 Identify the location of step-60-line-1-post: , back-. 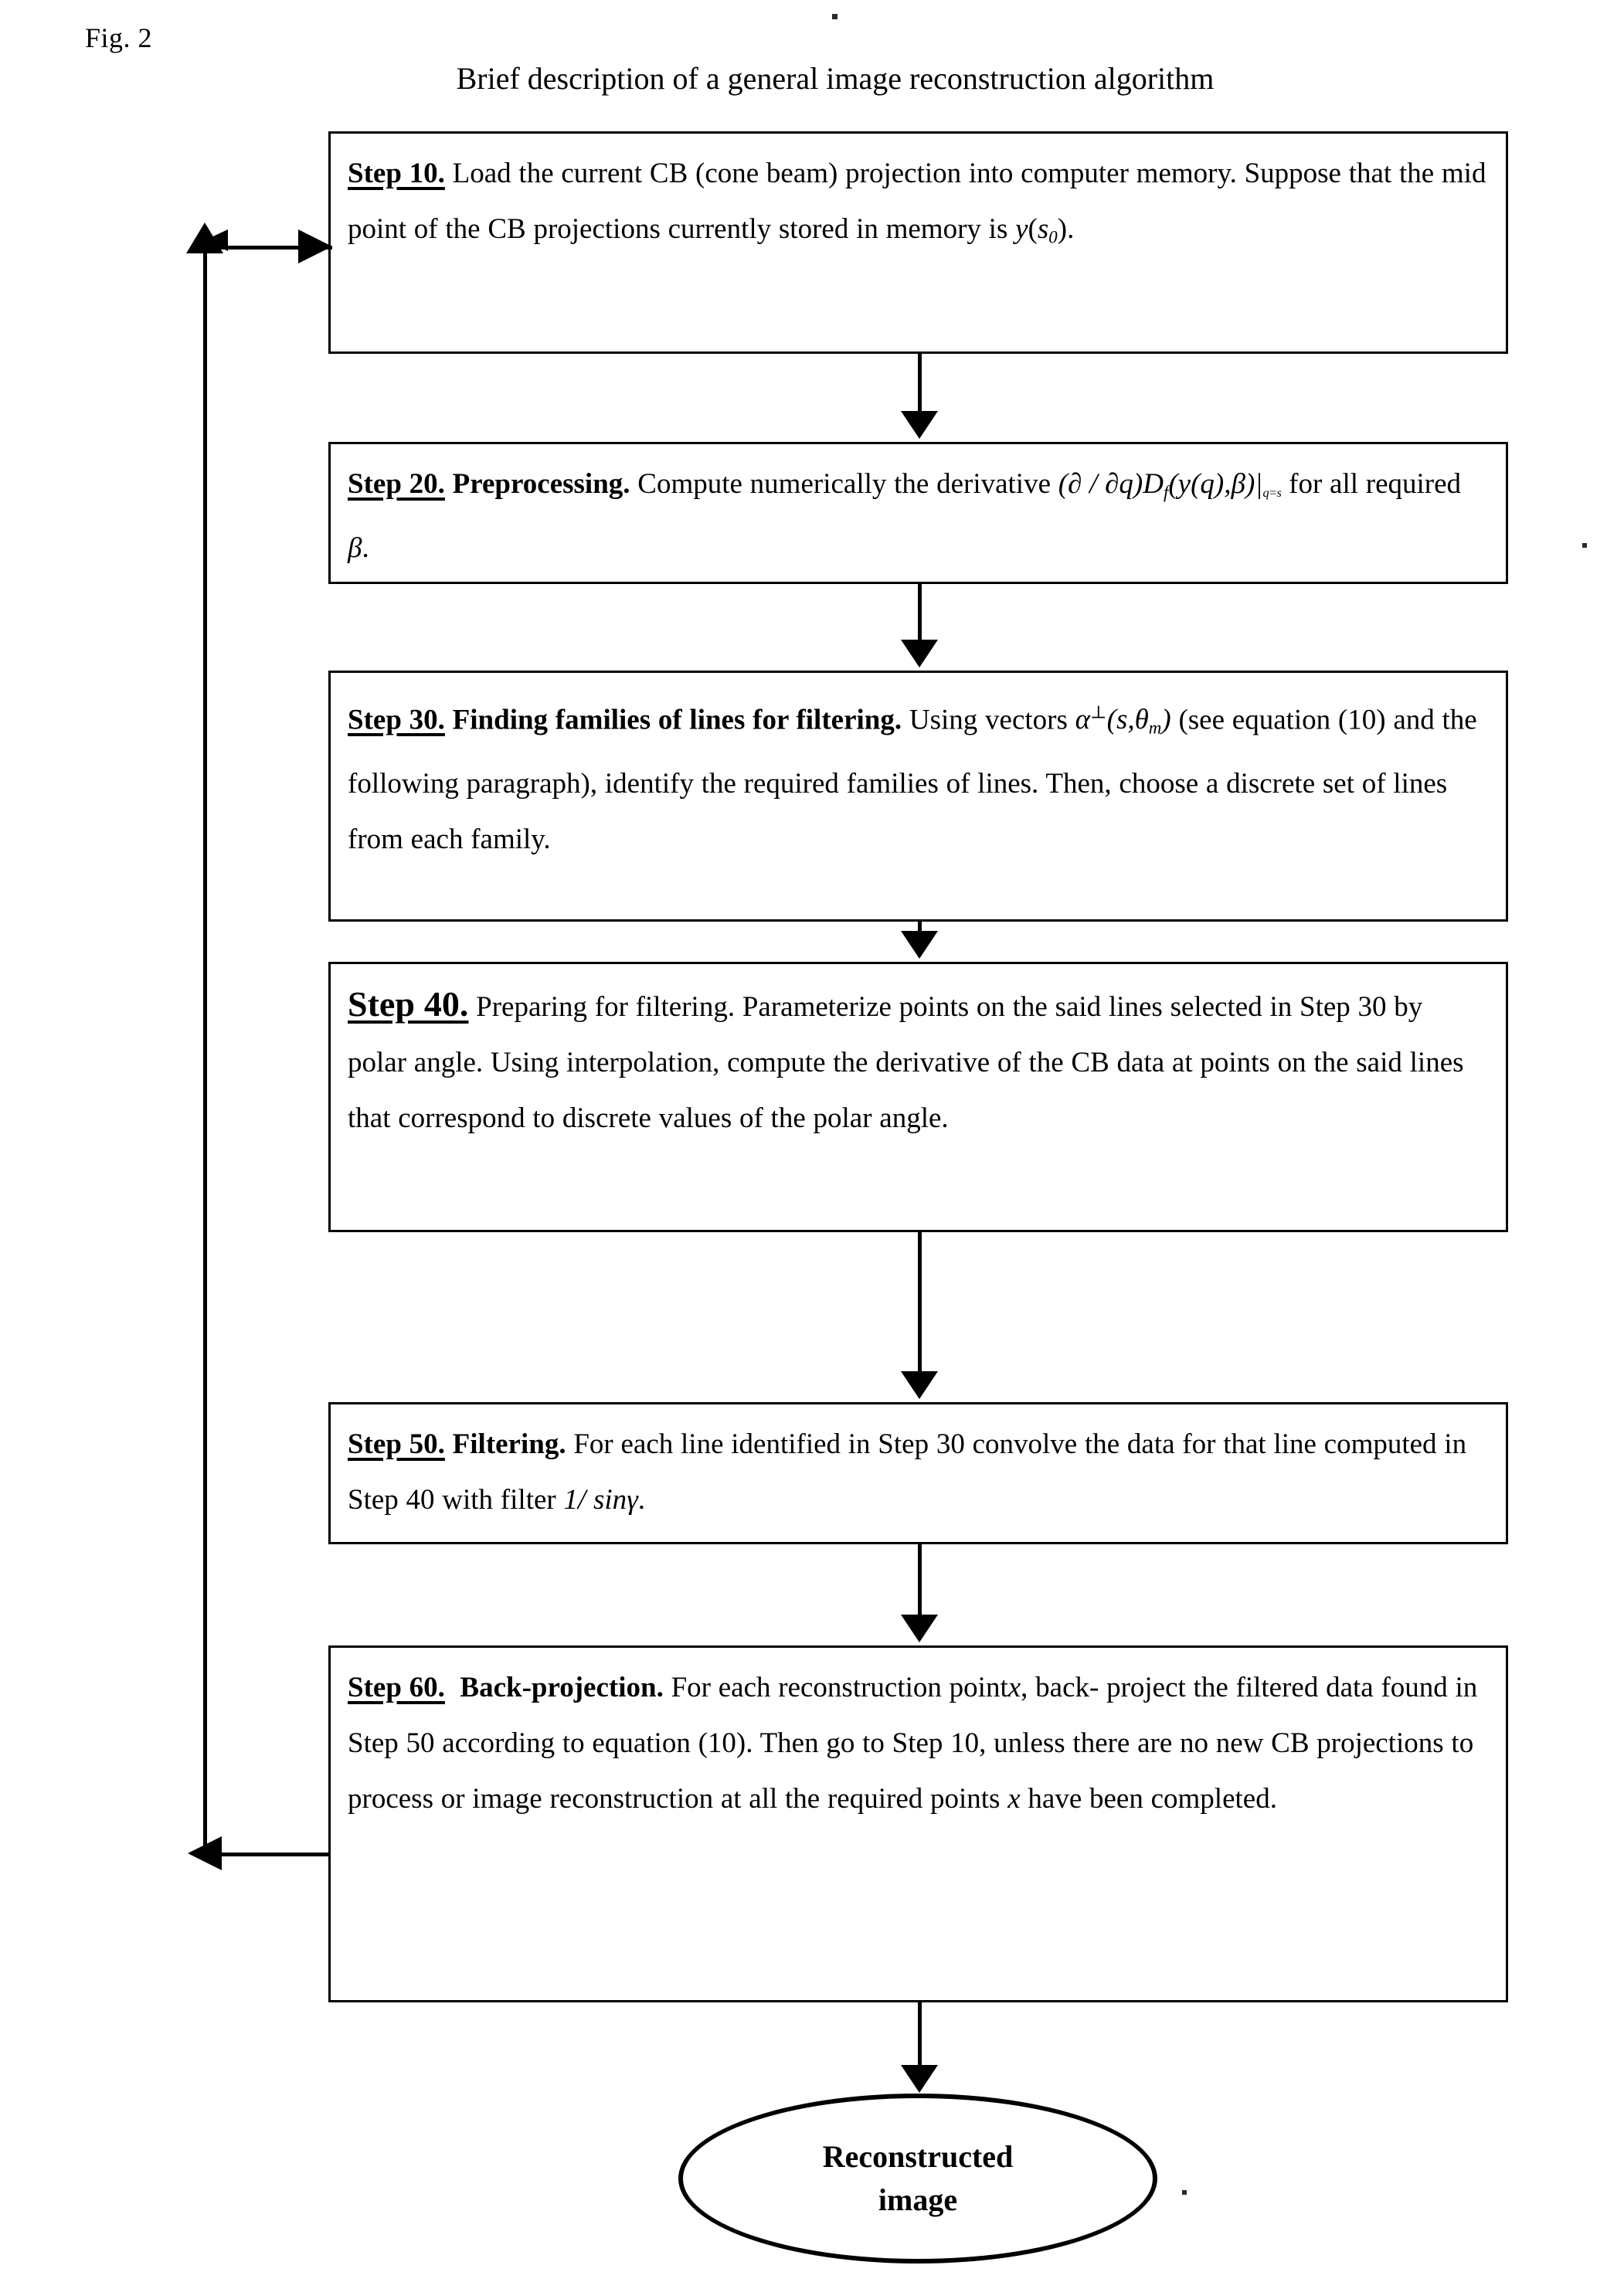
(1060, 1687).